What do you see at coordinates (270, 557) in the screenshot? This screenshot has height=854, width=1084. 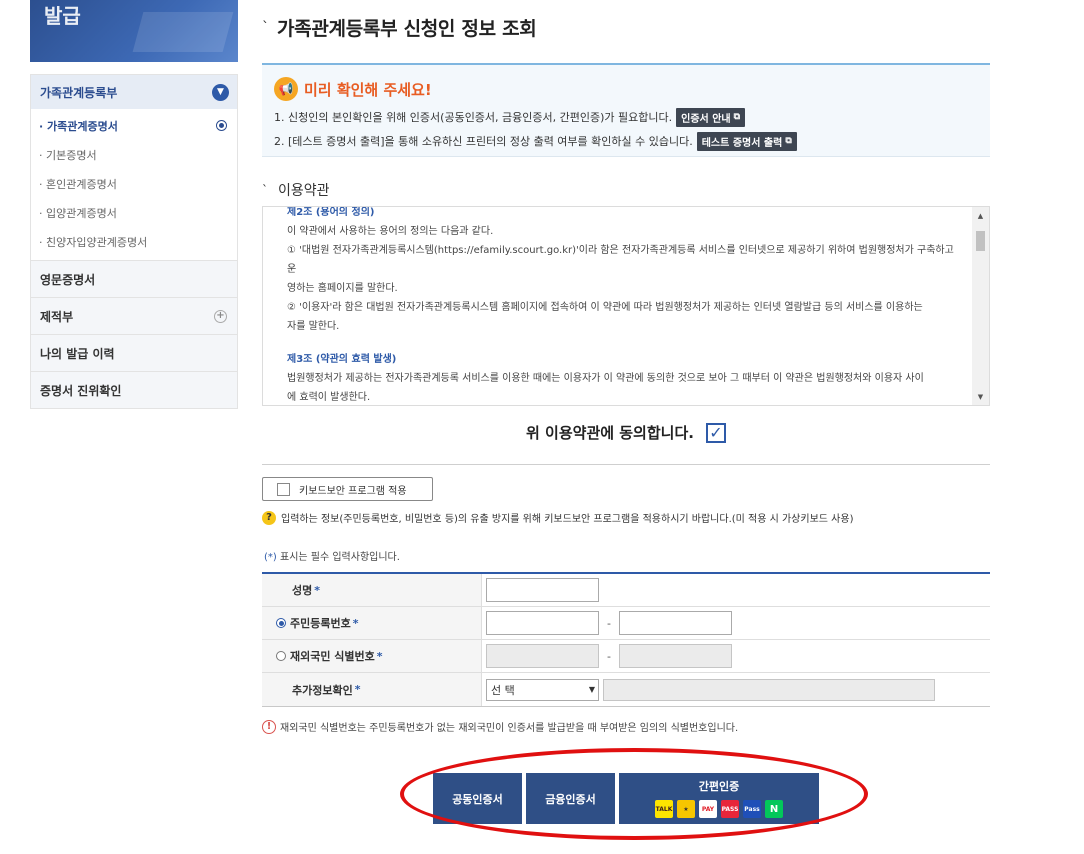 I see `required-star: (*)` at bounding box center [270, 557].